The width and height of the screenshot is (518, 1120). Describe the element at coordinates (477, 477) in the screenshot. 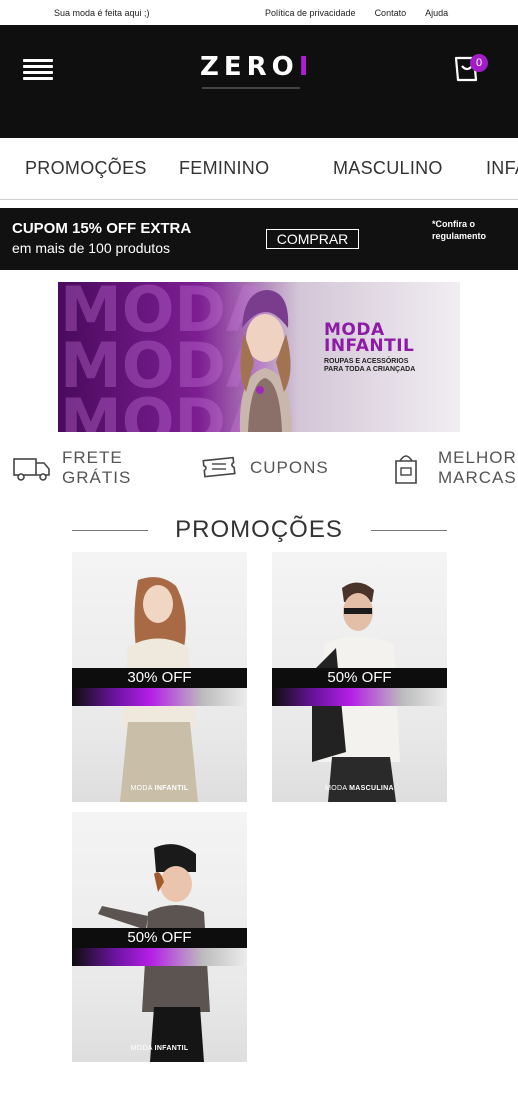

I see `feature-line2: MARCAS` at that location.